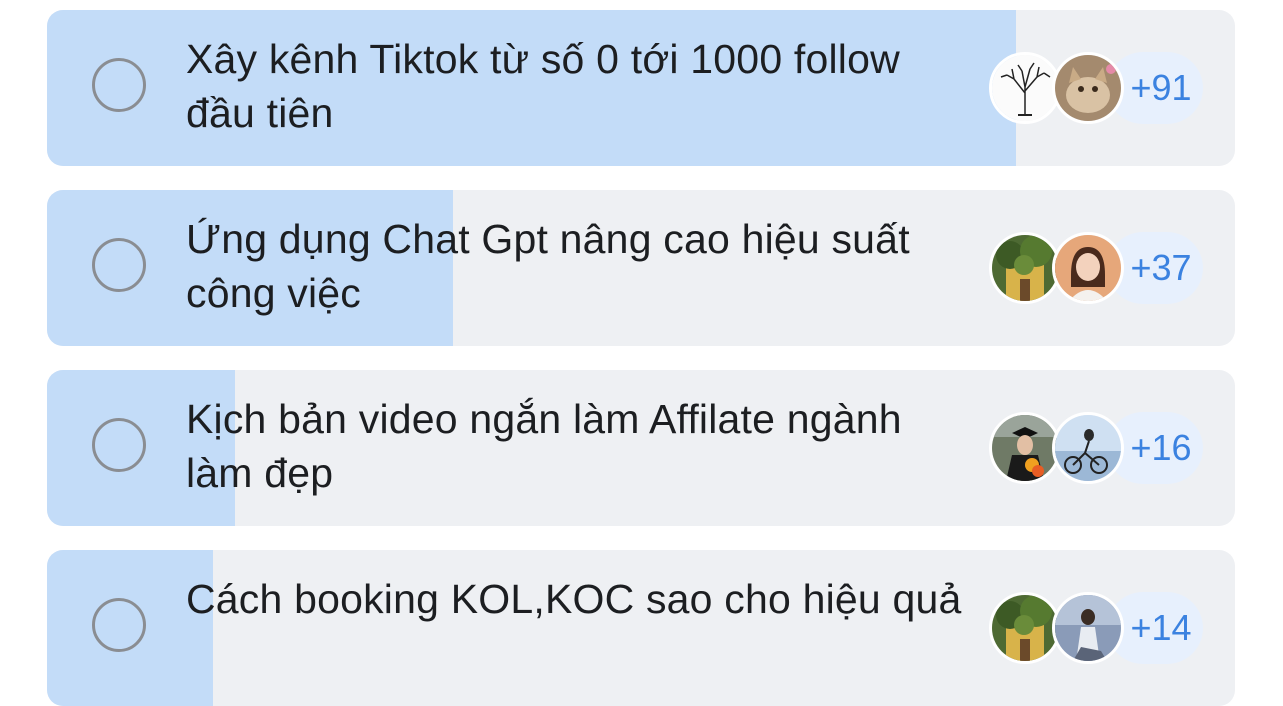 The width and height of the screenshot is (1283, 706). I want to click on woman-sitting-avatar-icon, so click(1088, 628).